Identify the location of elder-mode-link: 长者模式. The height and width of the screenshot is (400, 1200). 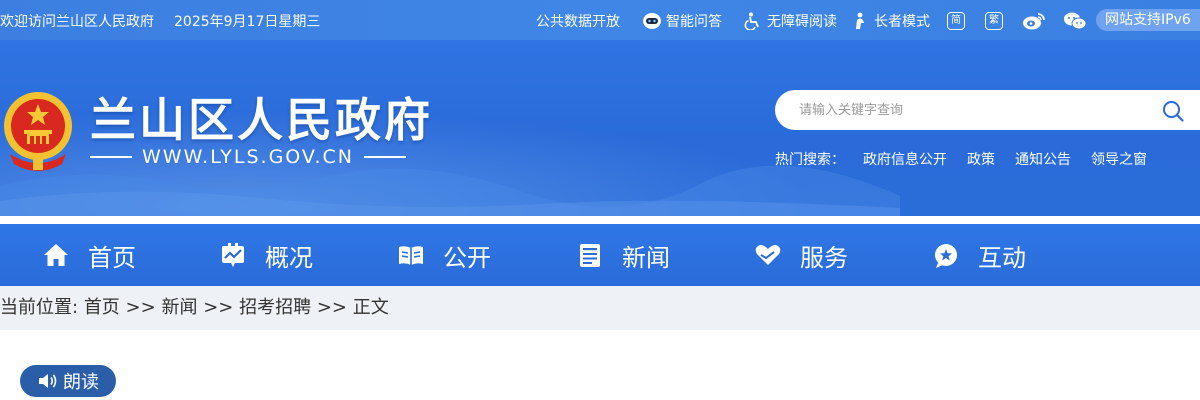
(890, 21).